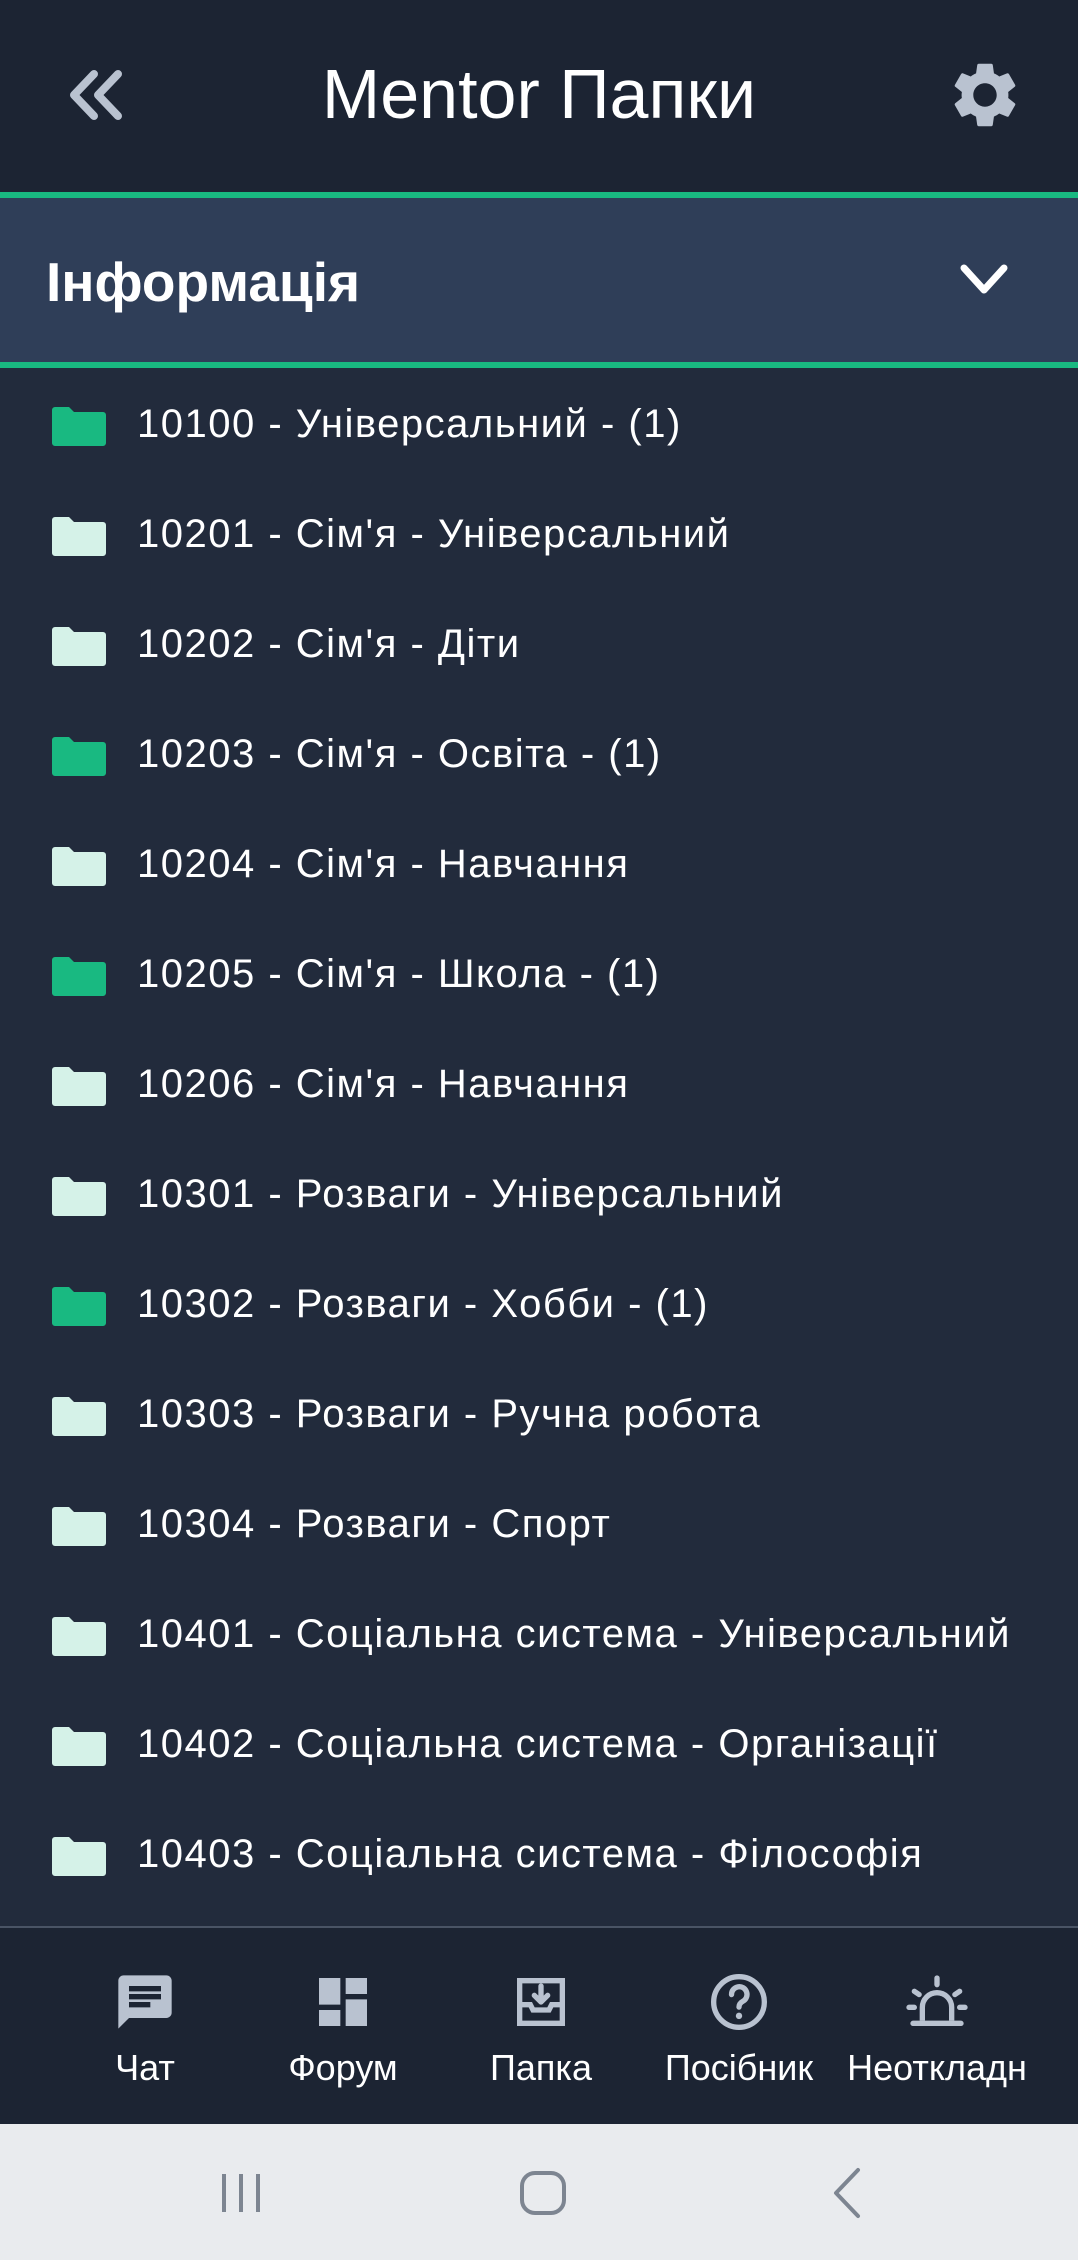 This screenshot has width=1078, height=2260. Describe the element at coordinates (539, 280) in the screenshot. I see `section-header-info: Інформація` at that location.